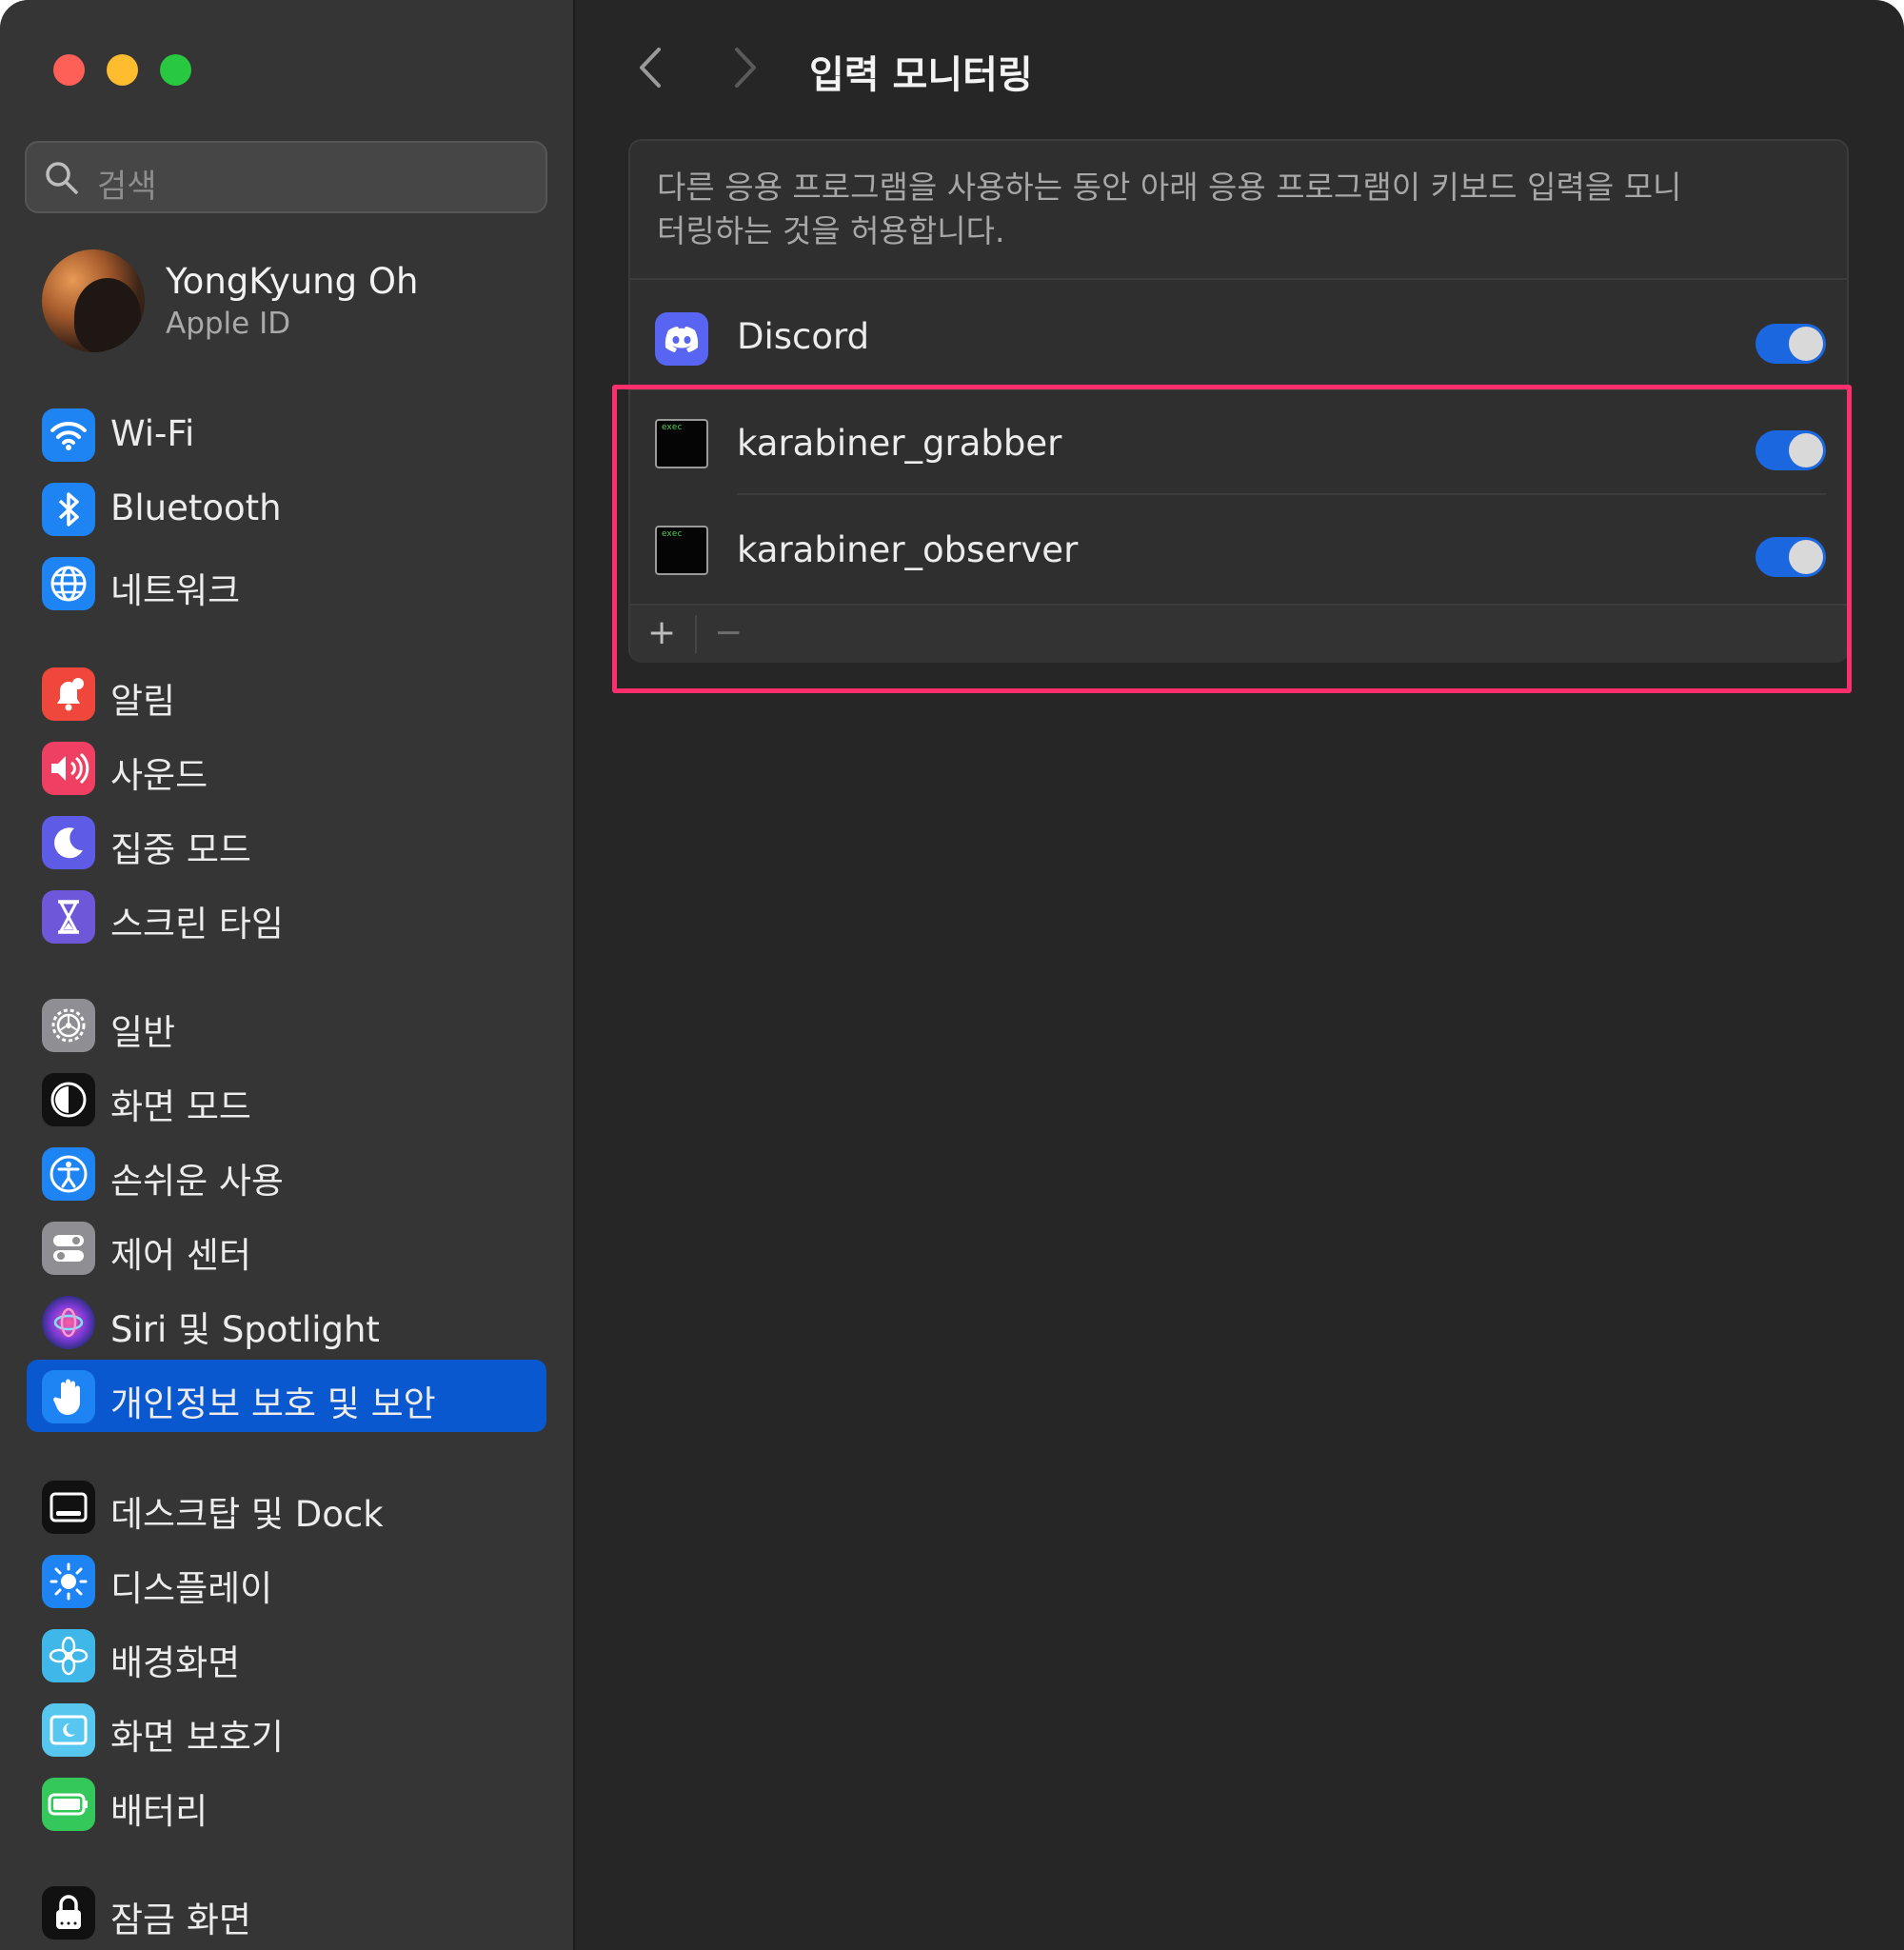 This screenshot has height=1950, width=1904. Describe the element at coordinates (175, 70) in the screenshot. I see `zoom-button` at that location.